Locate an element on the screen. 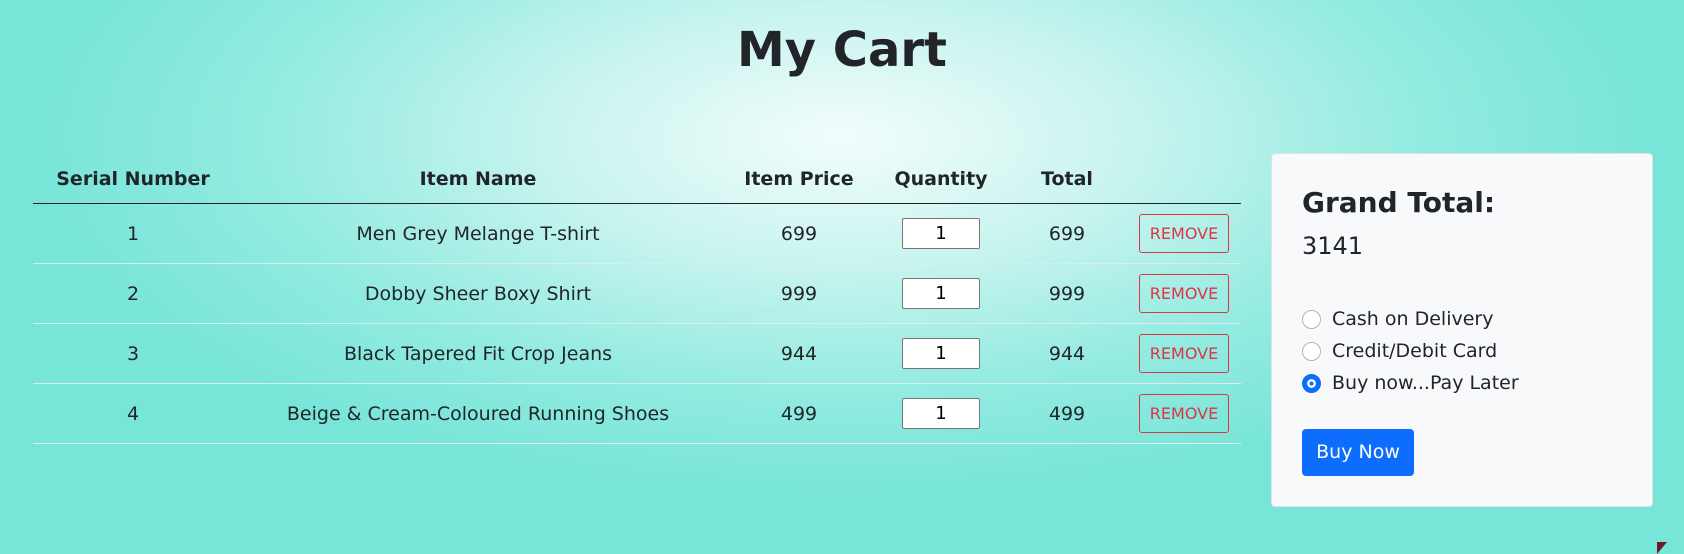 The width and height of the screenshot is (1684, 554). row-item-price: 699 is located at coordinates (799, 233).